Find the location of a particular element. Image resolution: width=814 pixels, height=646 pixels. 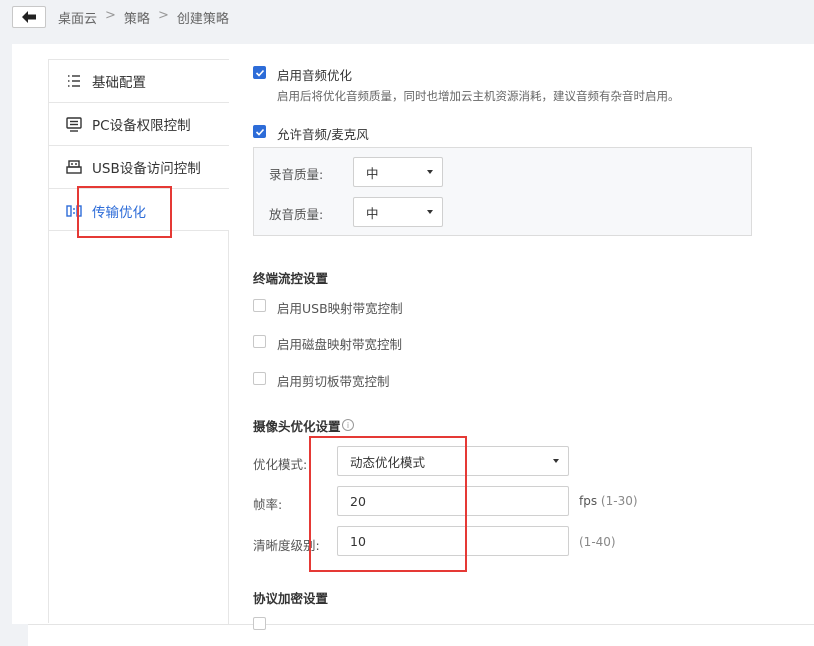

sidebar-item-label: PC设备权限控制 is located at coordinates (141, 126).